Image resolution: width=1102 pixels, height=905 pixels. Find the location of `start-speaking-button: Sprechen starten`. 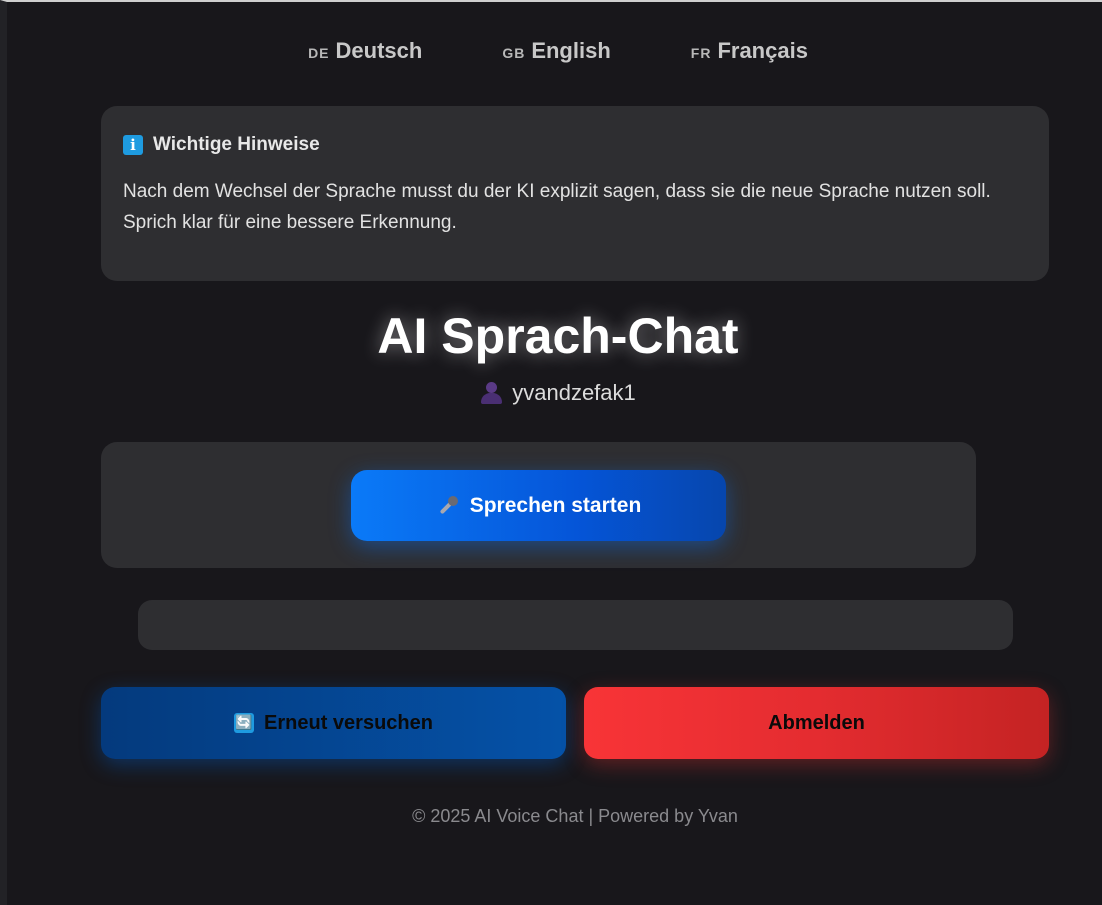

start-speaking-button: Sprechen starten is located at coordinates (538, 505).